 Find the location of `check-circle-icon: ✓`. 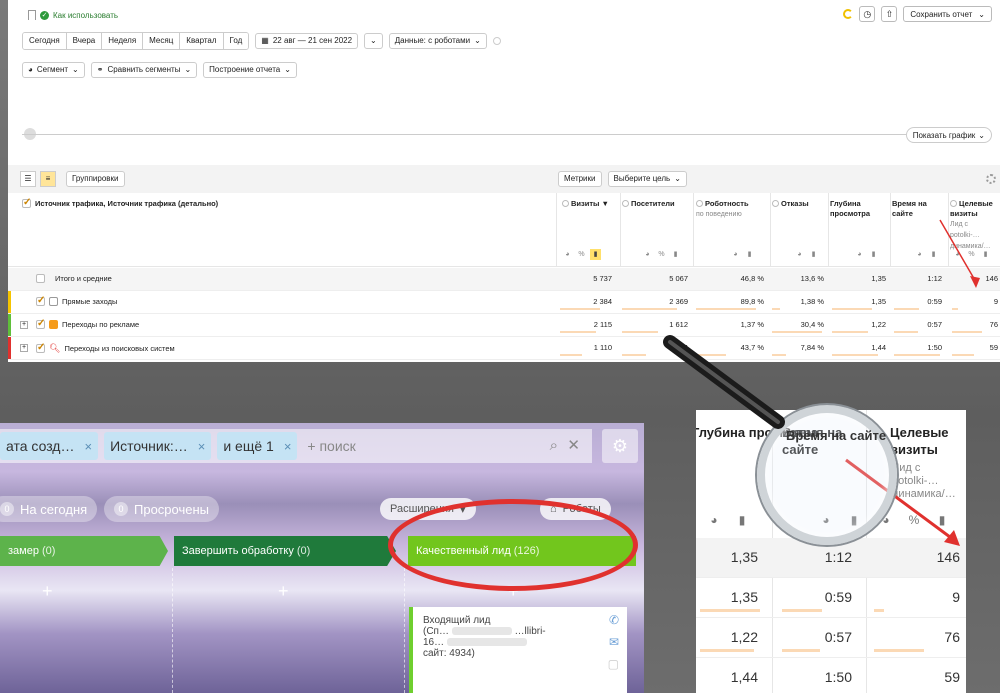

check-circle-icon: ✓ is located at coordinates (44, 15).